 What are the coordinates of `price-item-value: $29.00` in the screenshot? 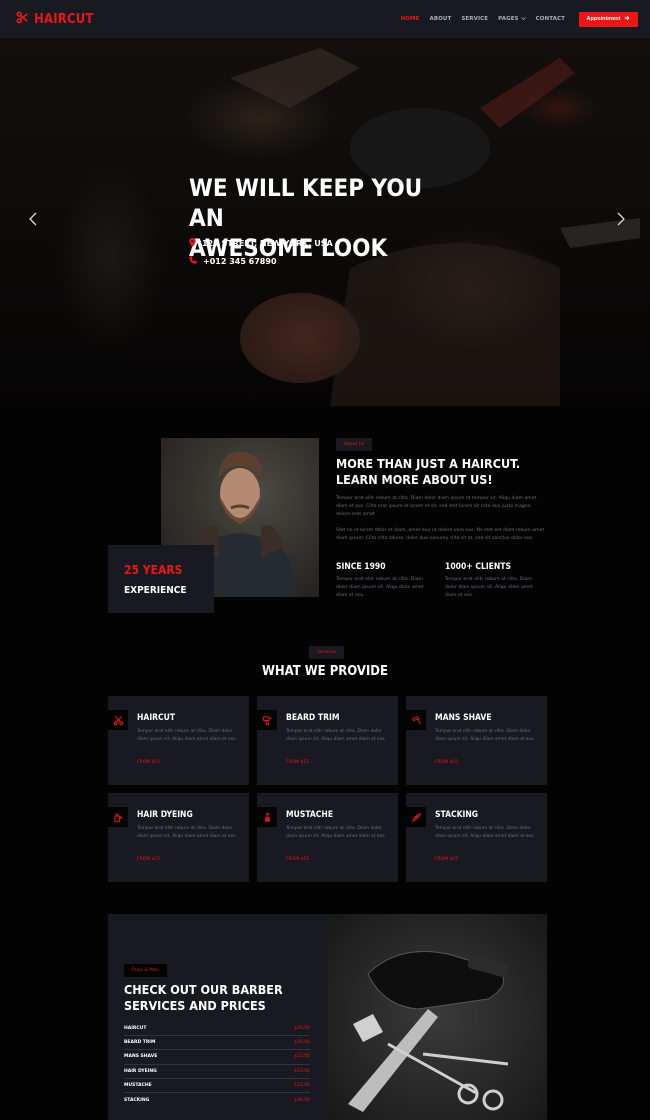 It's located at (302, 1029).